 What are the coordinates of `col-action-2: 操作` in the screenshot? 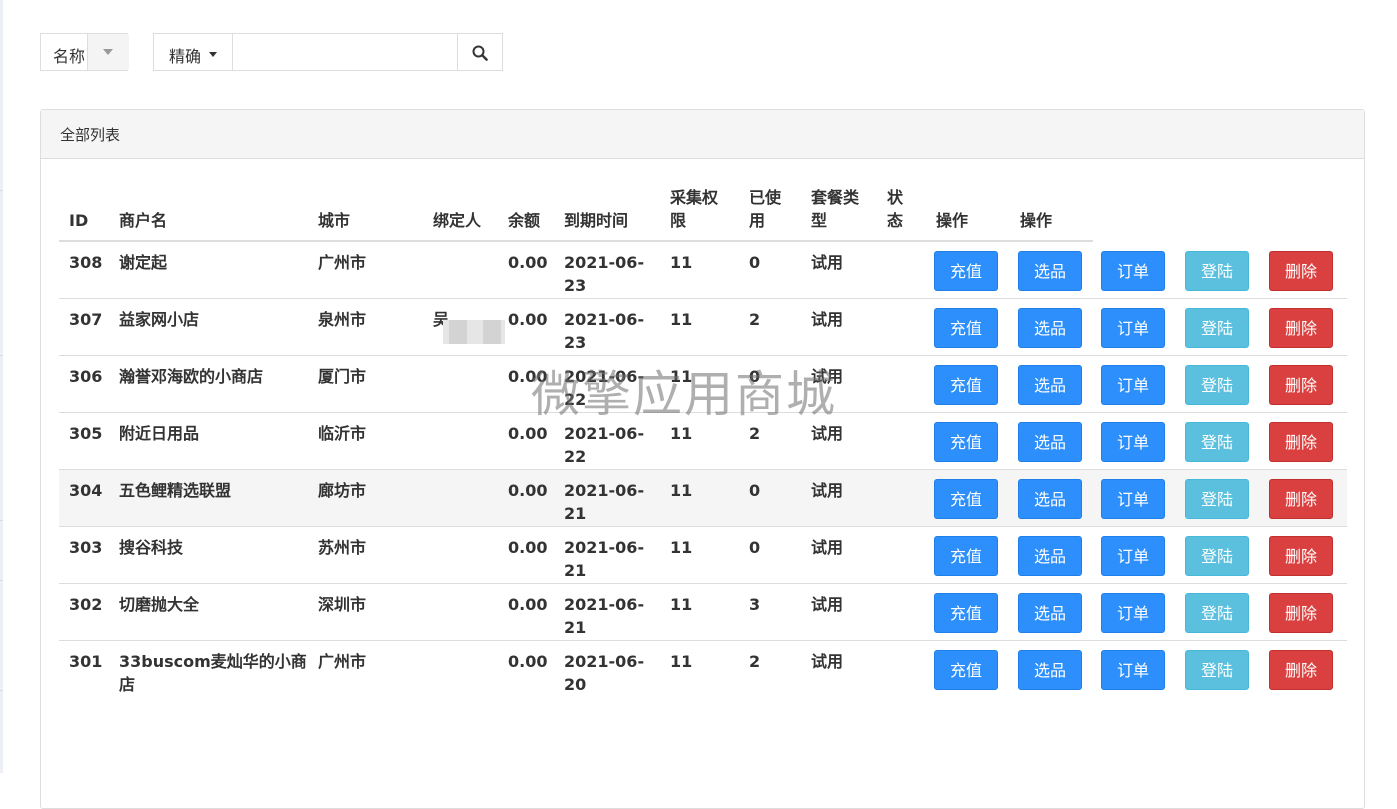 It's located at (1051, 214).